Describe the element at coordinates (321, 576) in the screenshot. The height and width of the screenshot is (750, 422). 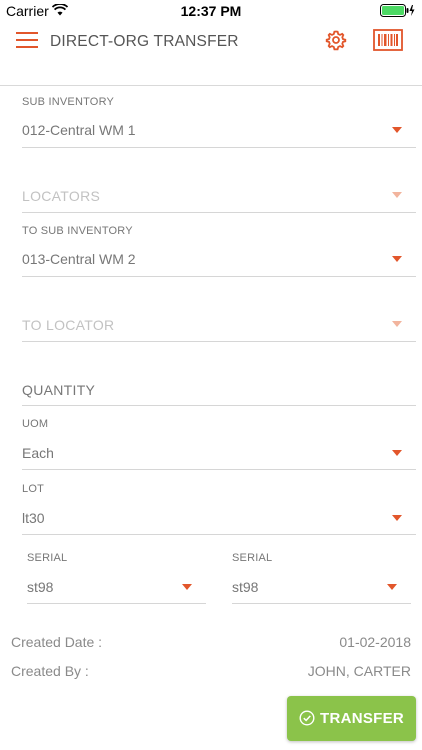
I see `serial-to-select: SERIAL st98` at that location.